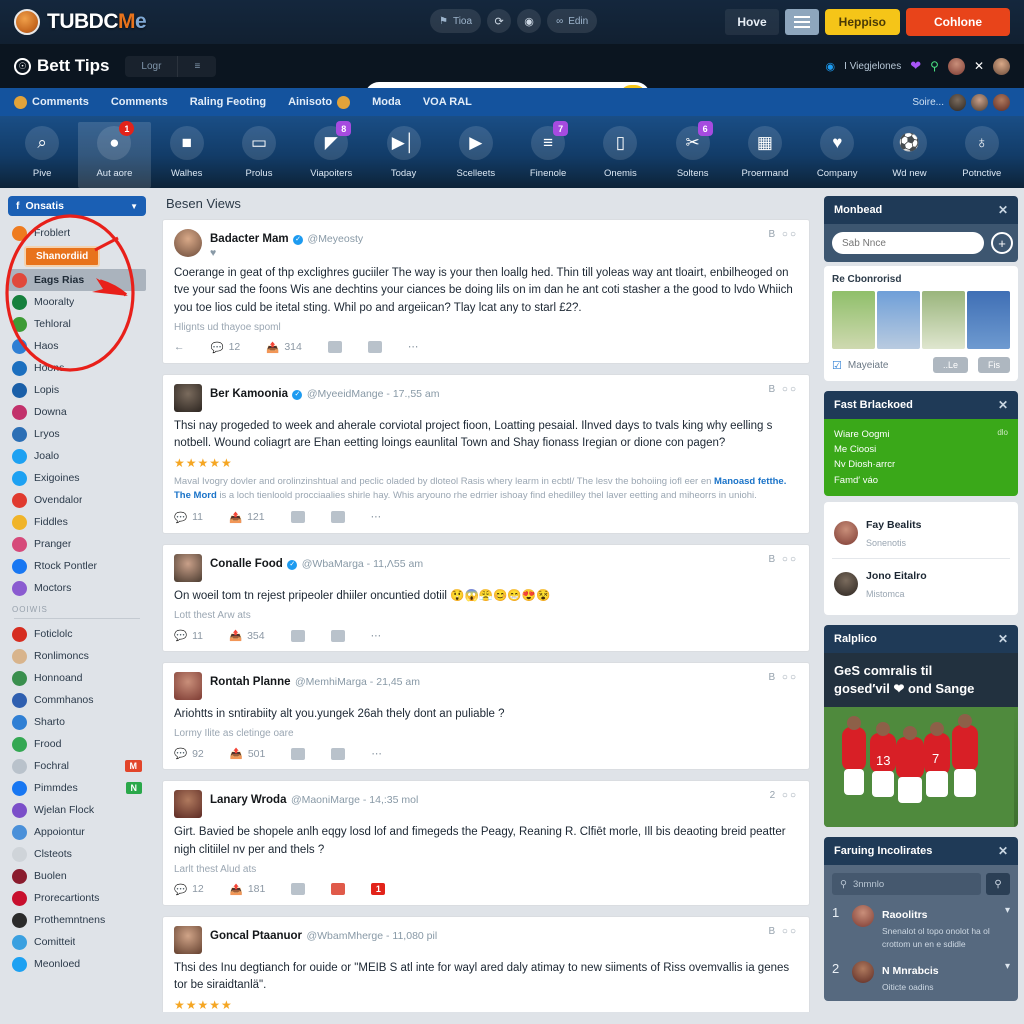  Describe the element at coordinates (77, 656) in the screenshot. I see `sidebar-item-ronlimoncs: Ronlimoncs` at that location.